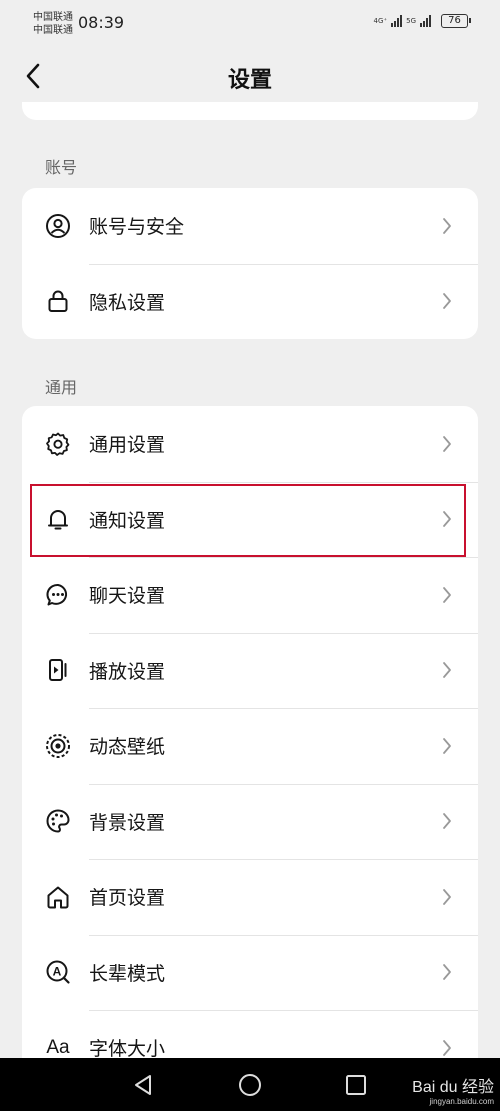 This screenshot has height=1111, width=500. Describe the element at coordinates (249, 80) in the screenshot. I see `page-title: 设置` at that location.